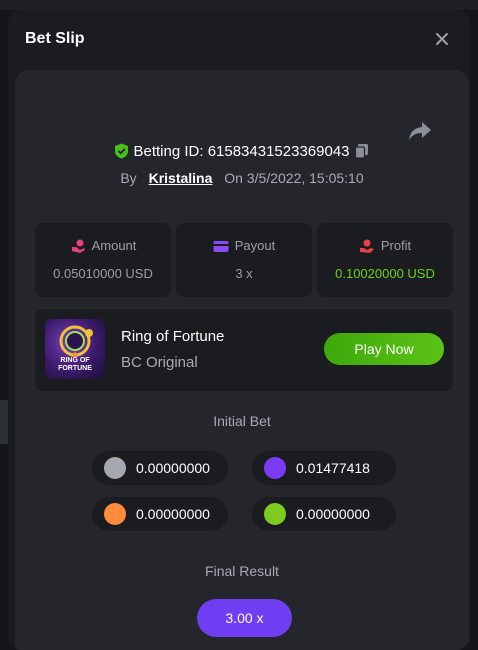  Describe the element at coordinates (122, 151) in the screenshot. I see `verified-shield-icon` at that location.